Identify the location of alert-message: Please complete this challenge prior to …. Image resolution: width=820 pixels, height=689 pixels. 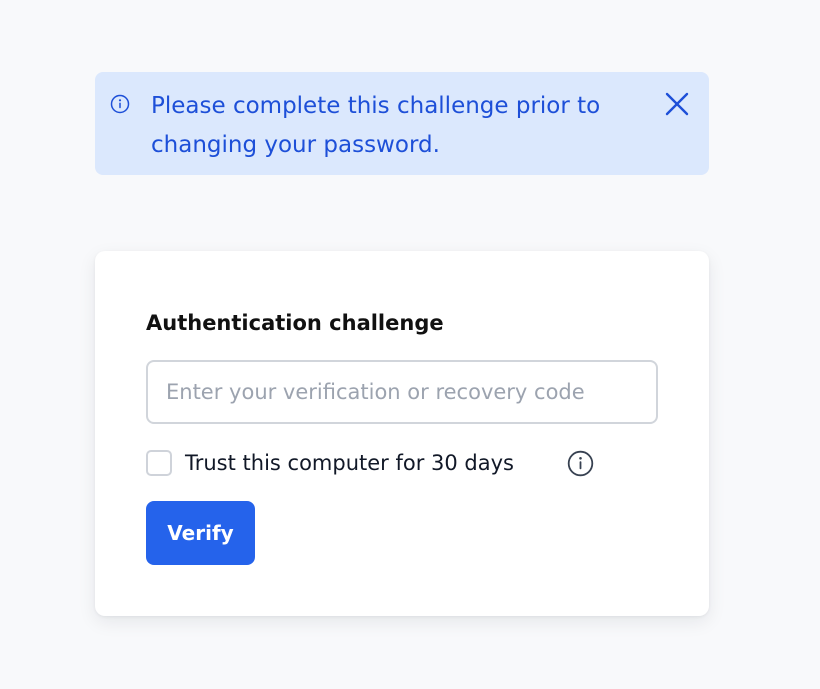
(376, 125).